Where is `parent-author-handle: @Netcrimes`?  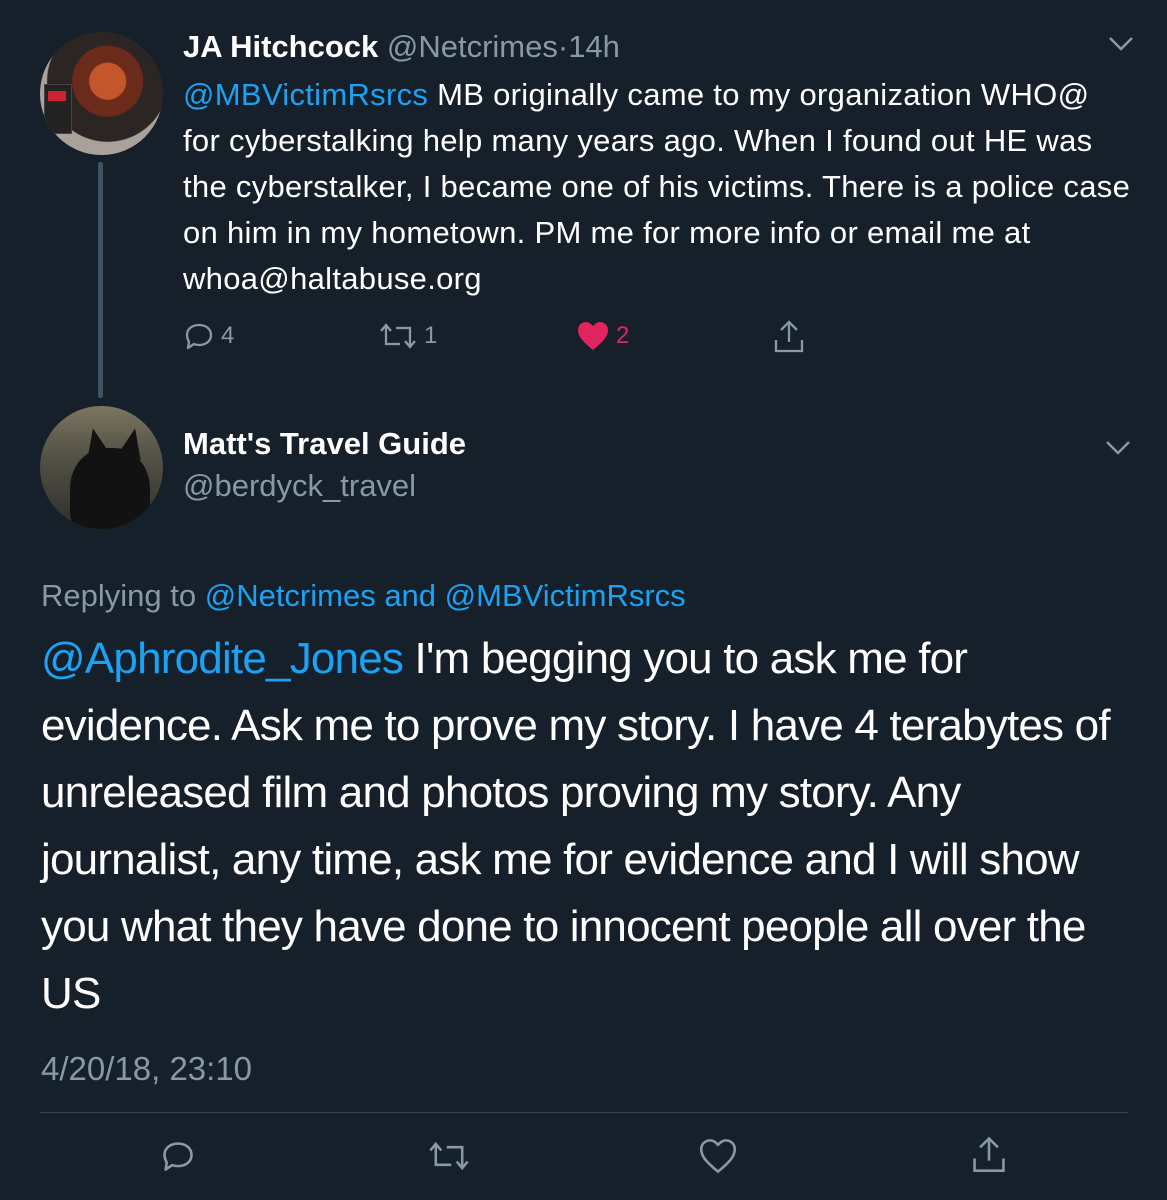
parent-author-handle: @Netcrimes is located at coordinates (472, 46).